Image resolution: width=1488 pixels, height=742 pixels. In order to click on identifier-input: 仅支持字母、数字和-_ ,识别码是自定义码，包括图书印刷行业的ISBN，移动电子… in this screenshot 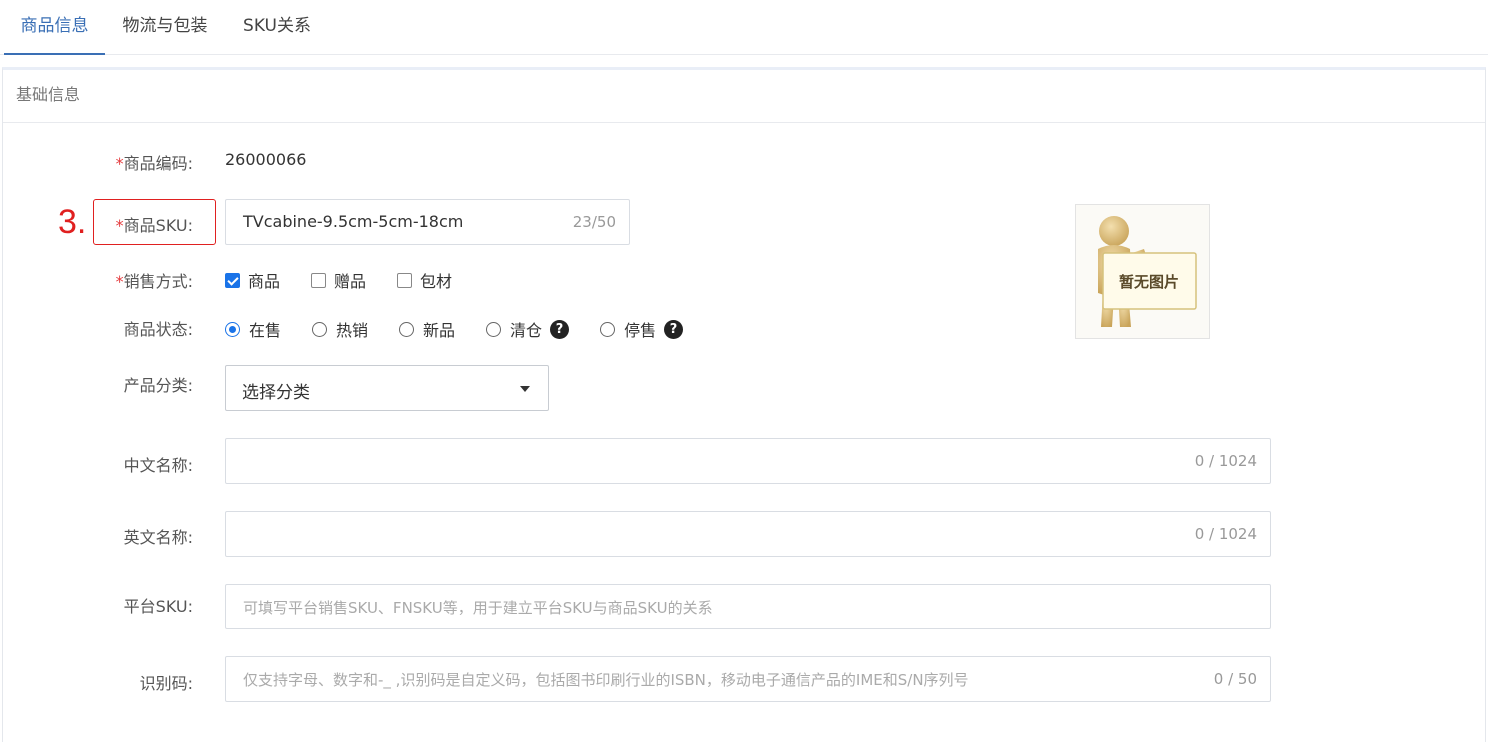, I will do `click(748, 679)`.